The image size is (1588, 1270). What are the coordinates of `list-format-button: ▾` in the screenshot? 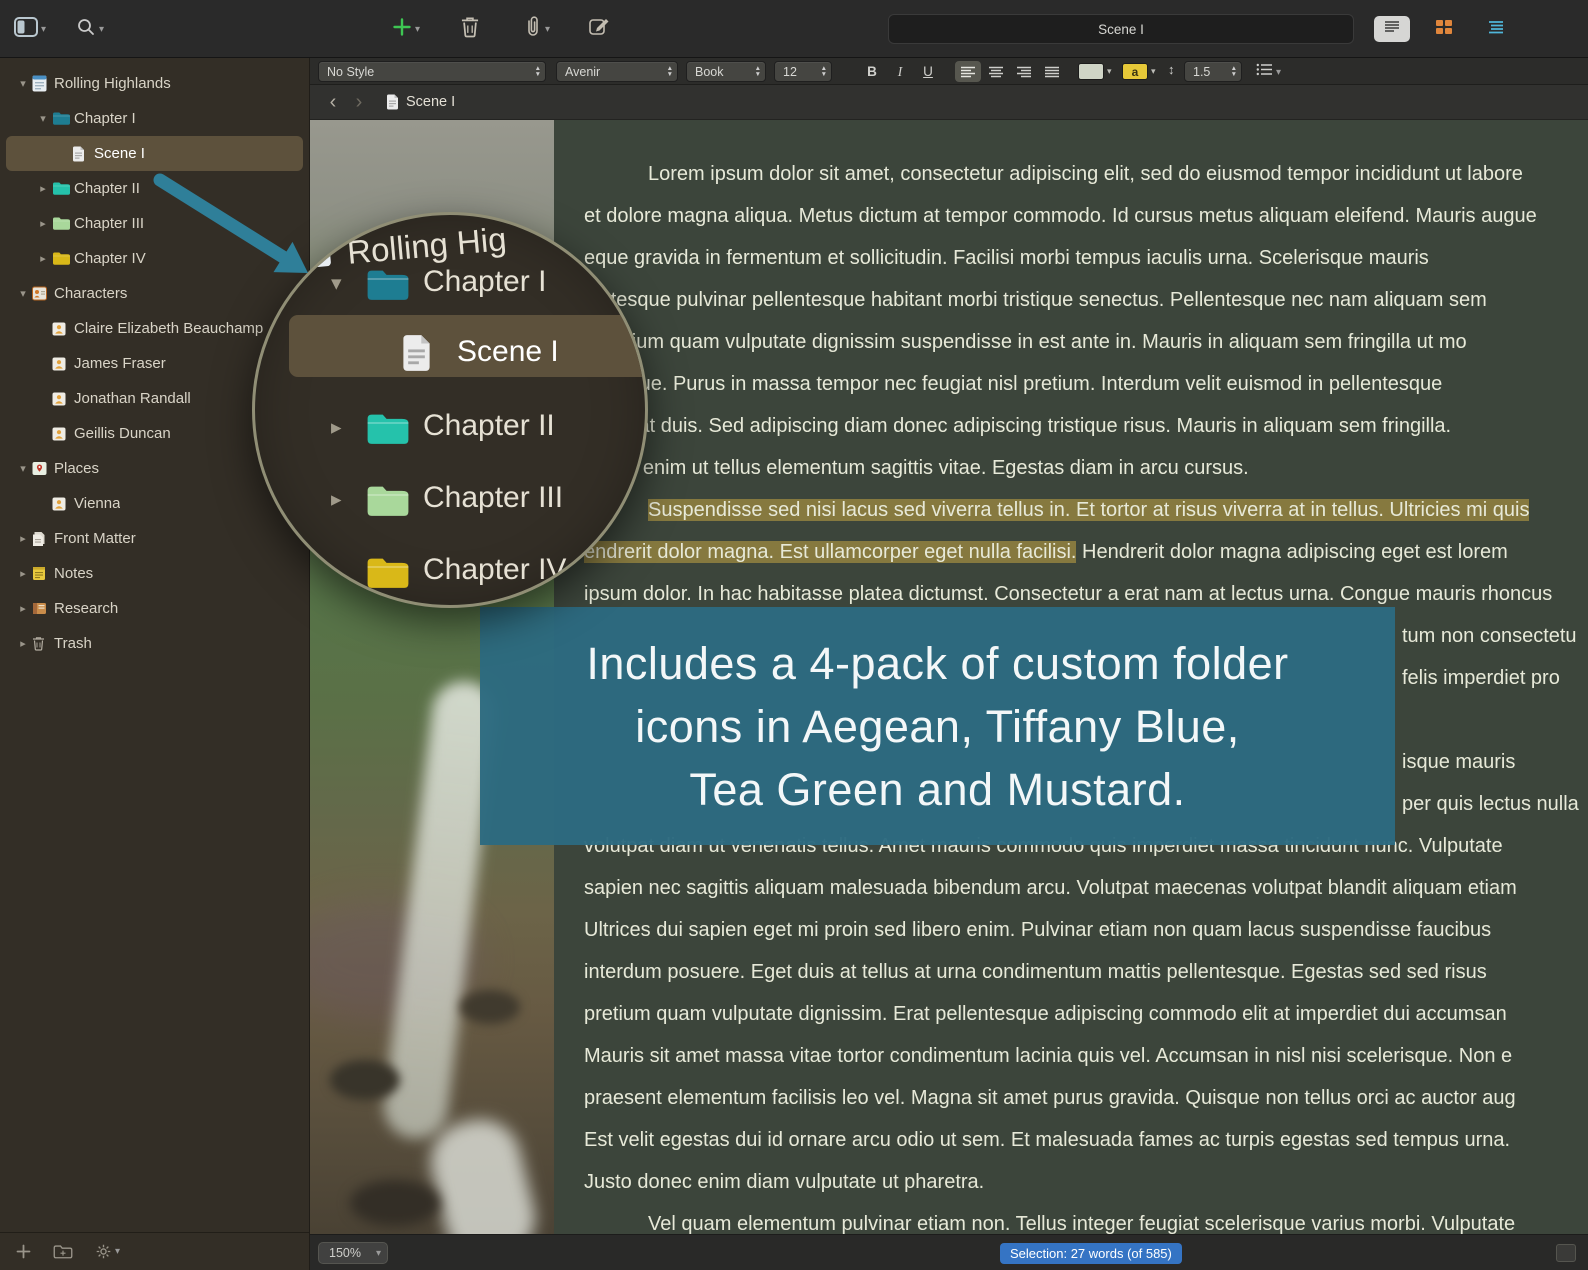 It's located at (1268, 72).